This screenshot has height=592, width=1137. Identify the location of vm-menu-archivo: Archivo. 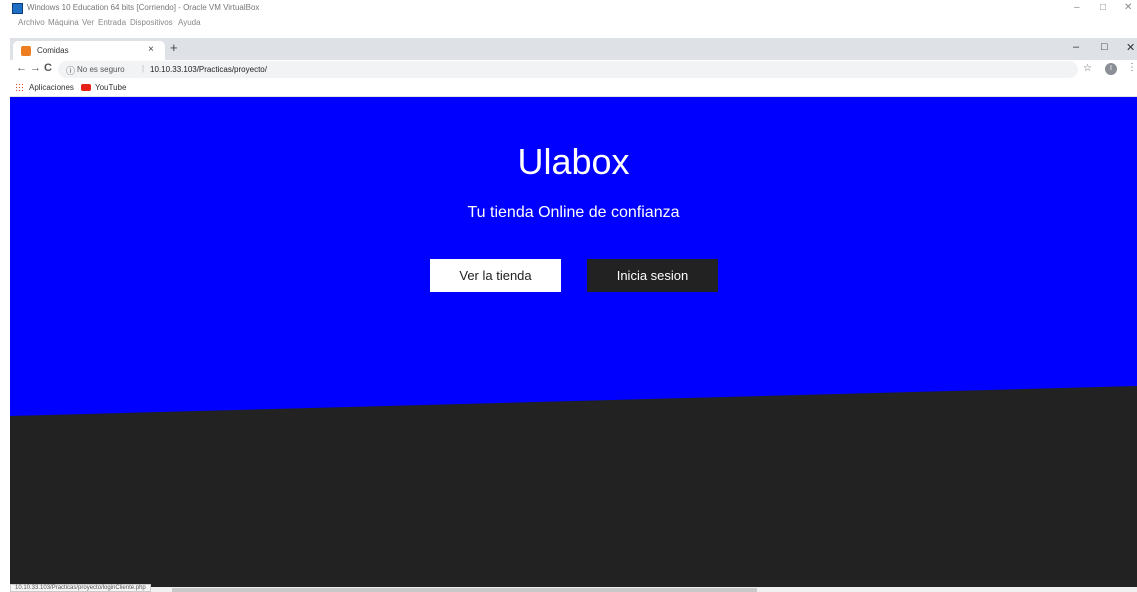
(31, 22).